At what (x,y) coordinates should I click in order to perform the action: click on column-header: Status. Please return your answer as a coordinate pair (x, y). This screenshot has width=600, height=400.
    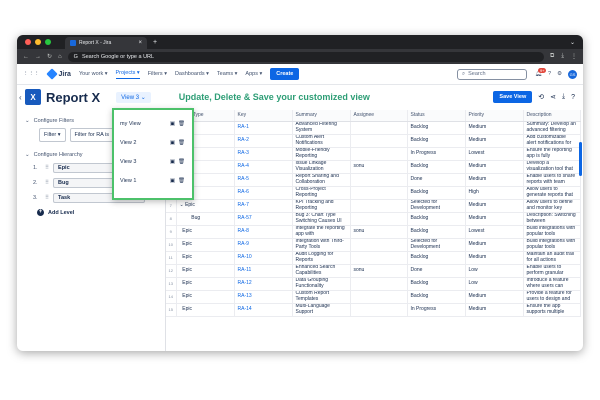
    Looking at the image, I should click on (436, 116).